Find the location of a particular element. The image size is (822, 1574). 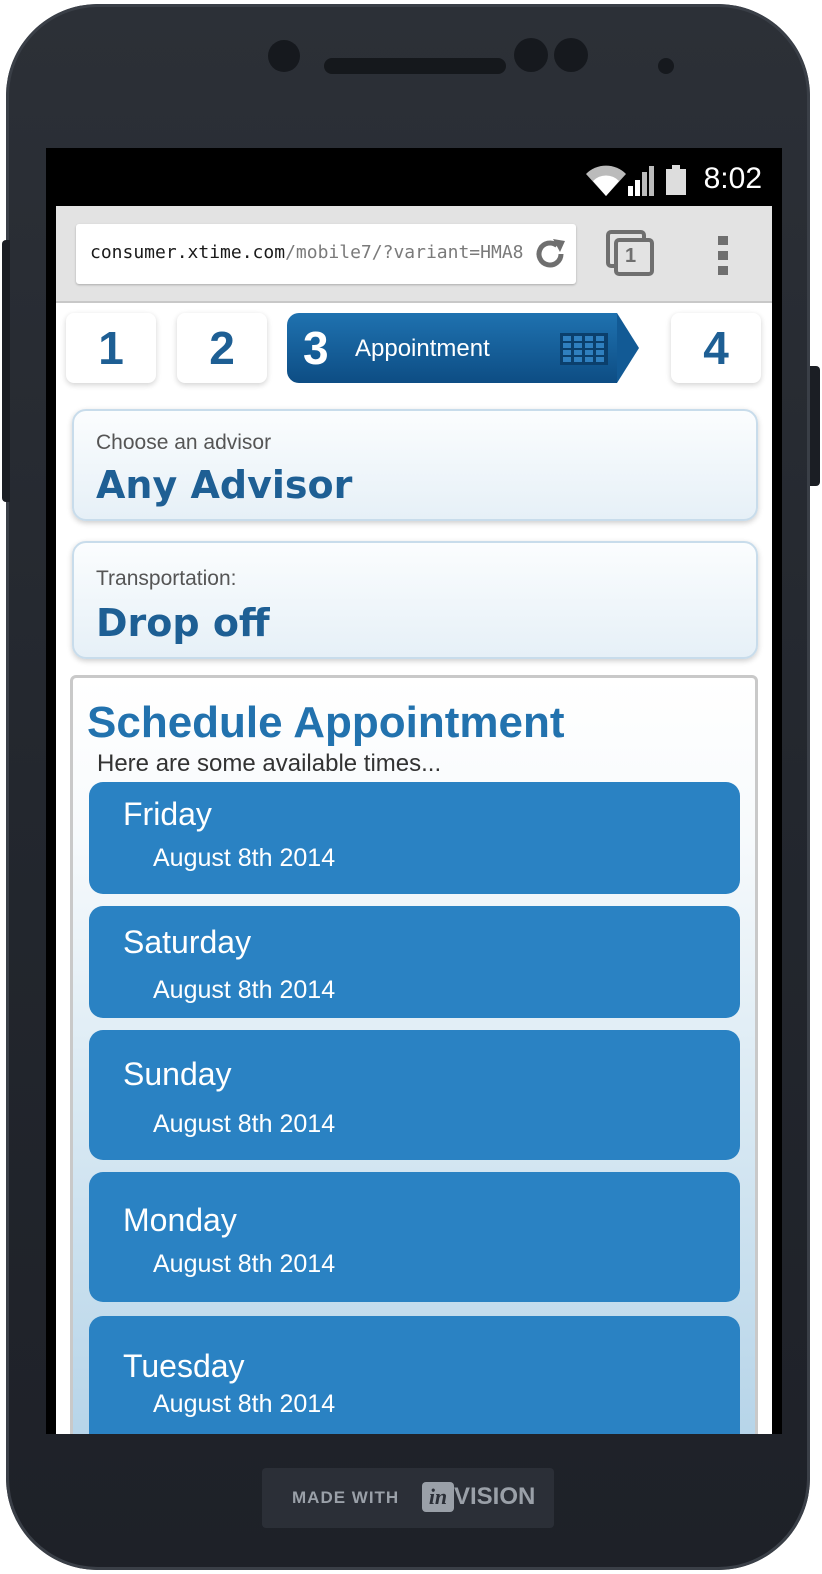

day-option-saturday: Saturday August 8th 2014 is located at coordinates (414, 962).